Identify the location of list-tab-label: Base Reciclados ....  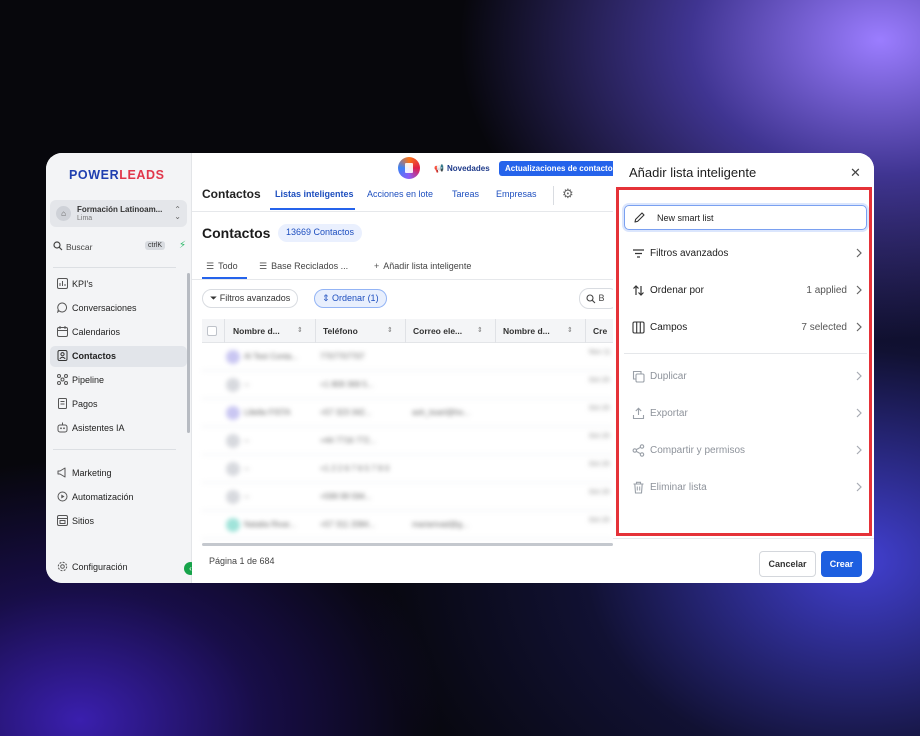
(310, 266).